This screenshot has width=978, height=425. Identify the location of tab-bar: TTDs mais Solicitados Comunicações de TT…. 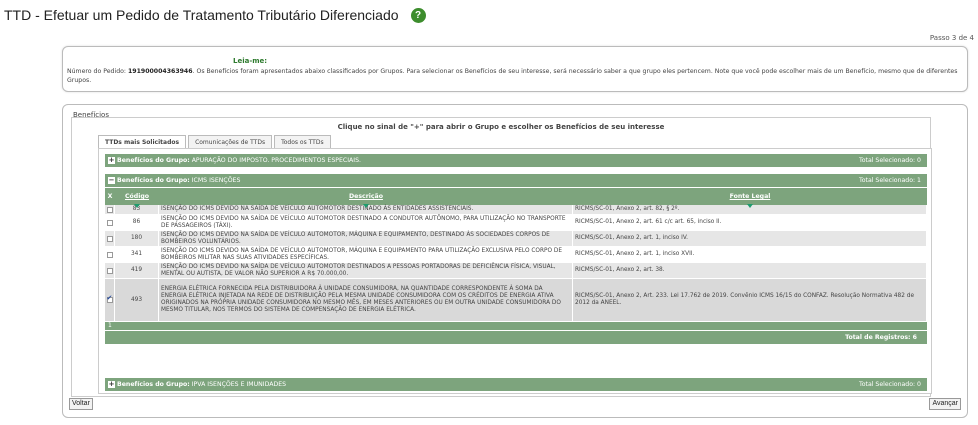
(215, 141).